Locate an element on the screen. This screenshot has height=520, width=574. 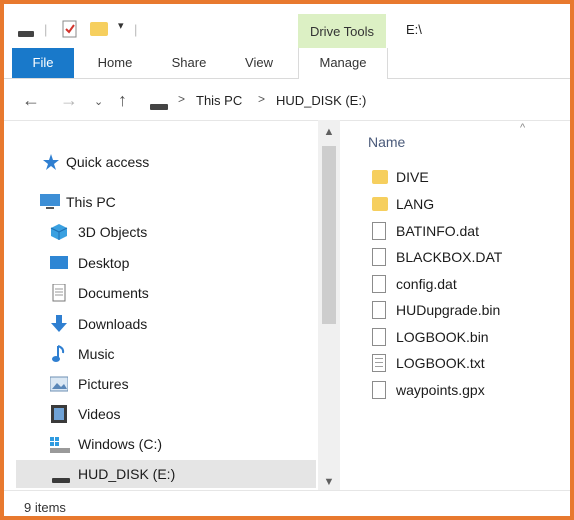
downloads-icon is located at coordinates (59, 324).